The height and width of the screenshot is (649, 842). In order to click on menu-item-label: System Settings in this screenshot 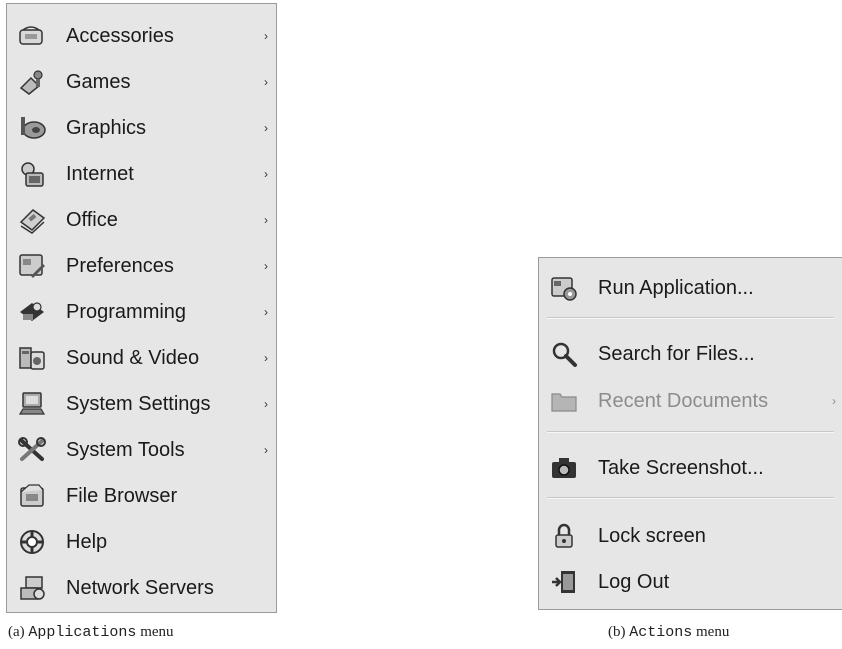, I will do `click(138, 403)`.